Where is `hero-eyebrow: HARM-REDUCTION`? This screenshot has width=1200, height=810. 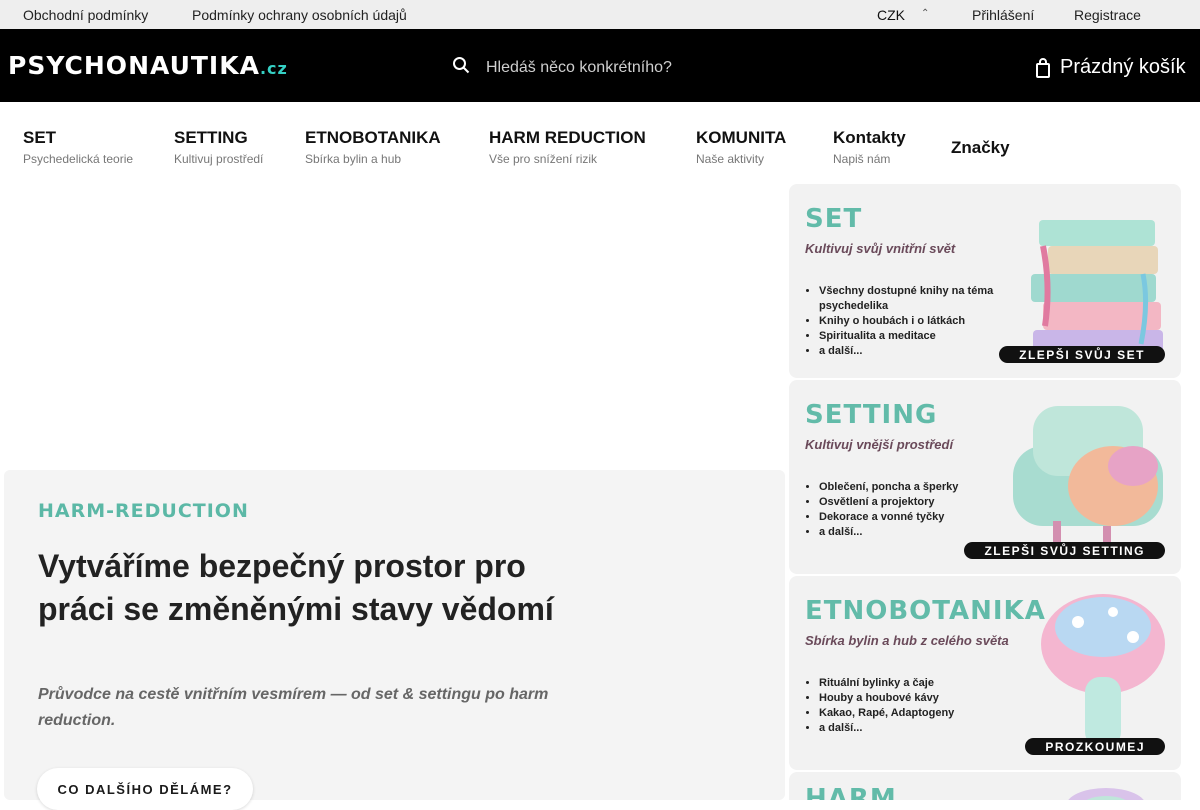 hero-eyebrow: HARM-REDUCTION is located at coordinates (143, 511).